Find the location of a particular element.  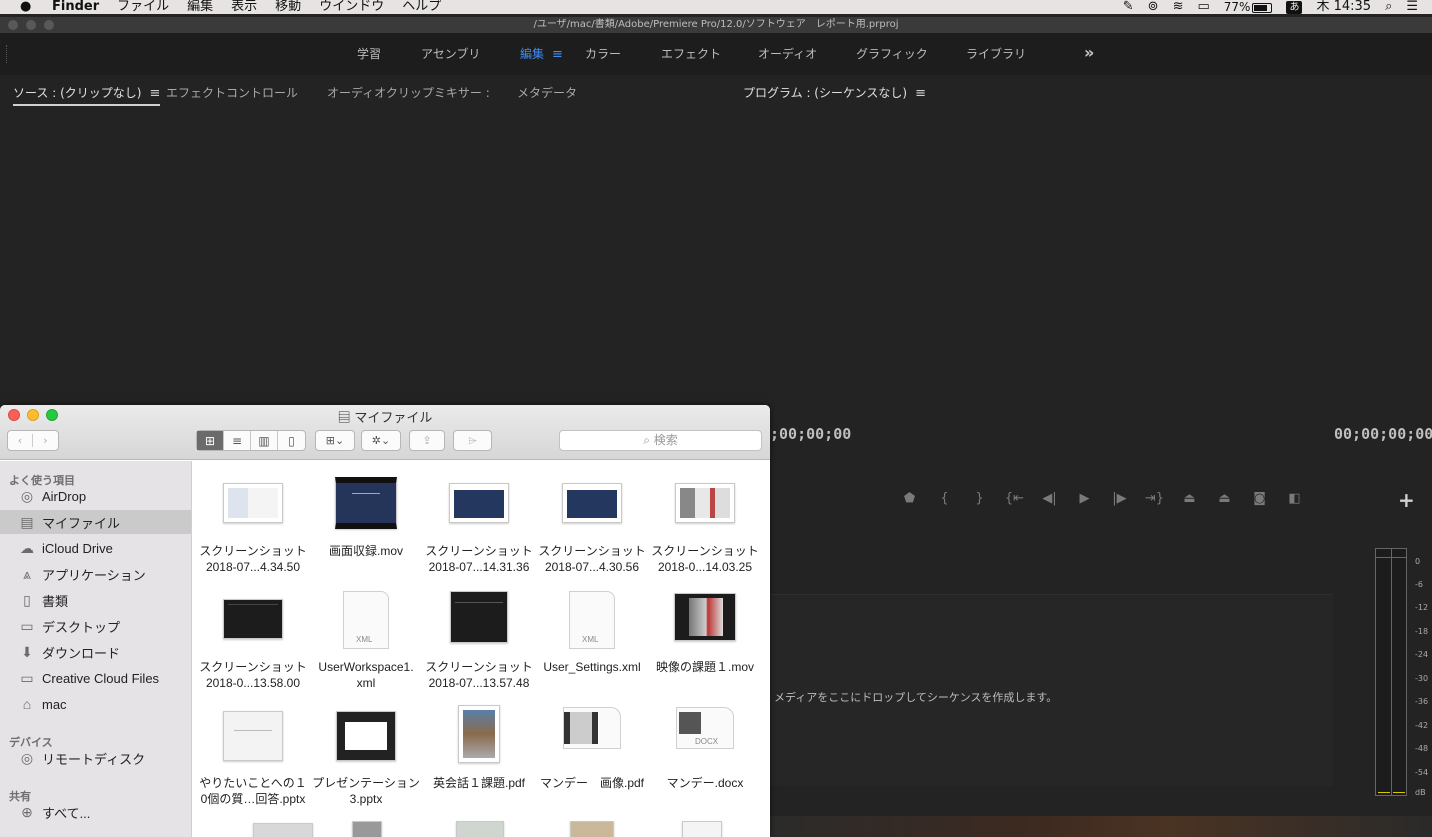

wifi-icon: ≋ is located at coordinates (1178, 7).